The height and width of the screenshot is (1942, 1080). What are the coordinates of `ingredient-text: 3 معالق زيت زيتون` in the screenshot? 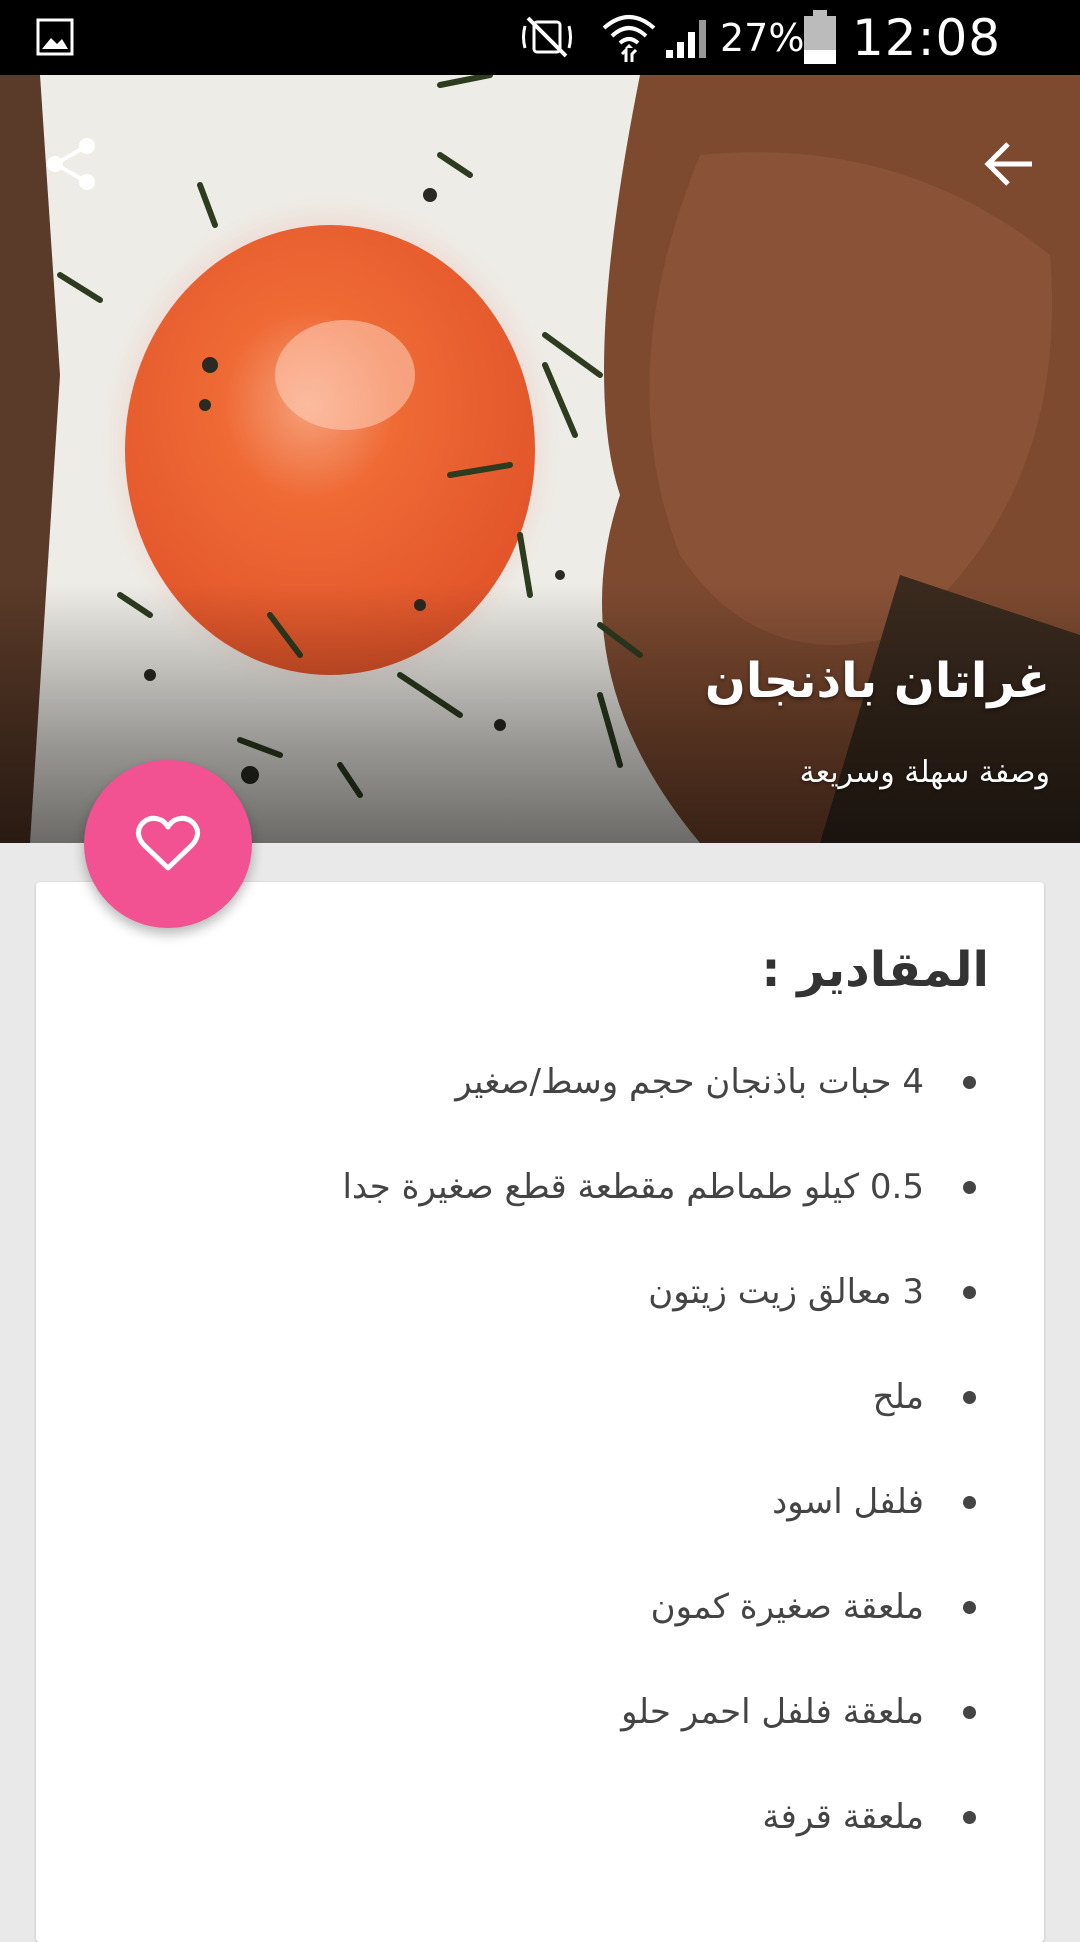 It's located at (786, 1292).